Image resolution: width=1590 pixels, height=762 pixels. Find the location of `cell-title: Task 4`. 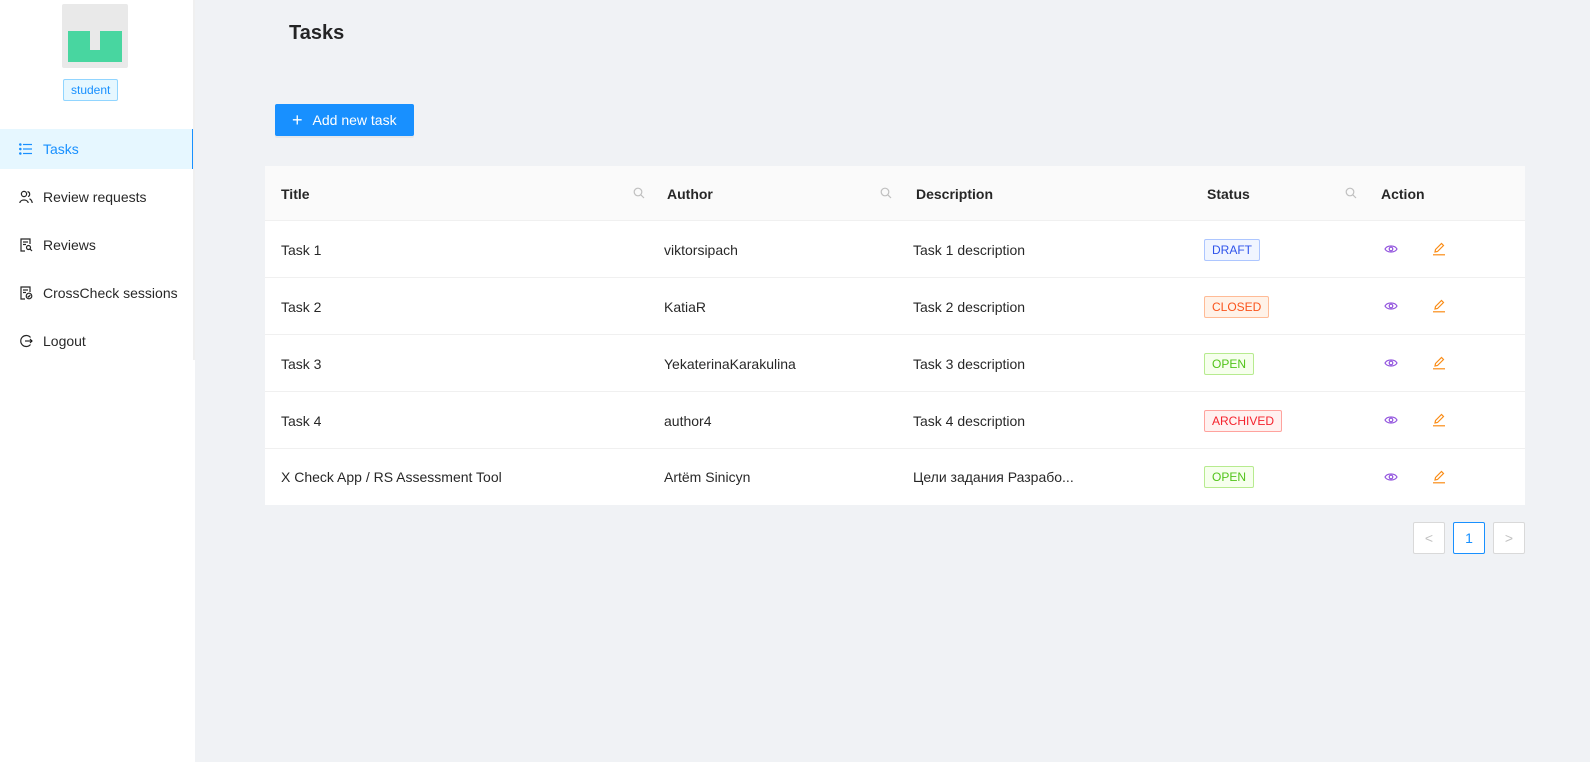

cell-title: Task 4 is located at coordinates (301, 420).